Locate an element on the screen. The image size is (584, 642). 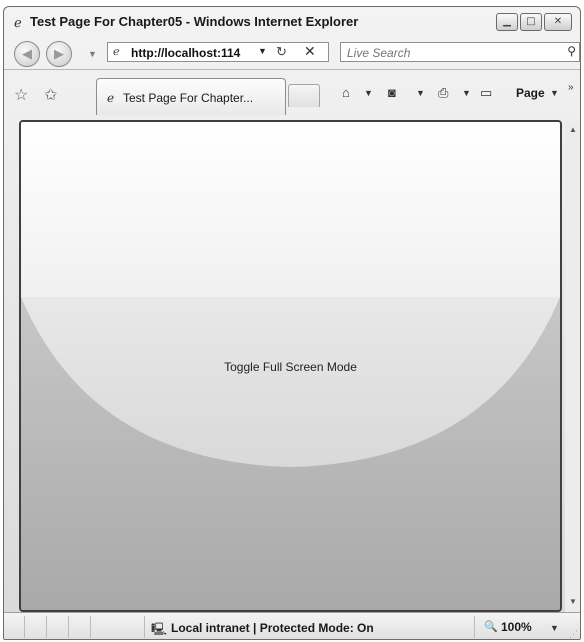
security-zone-status: Local intranet | Protected Mode: On is located at coordinates (272, 628).